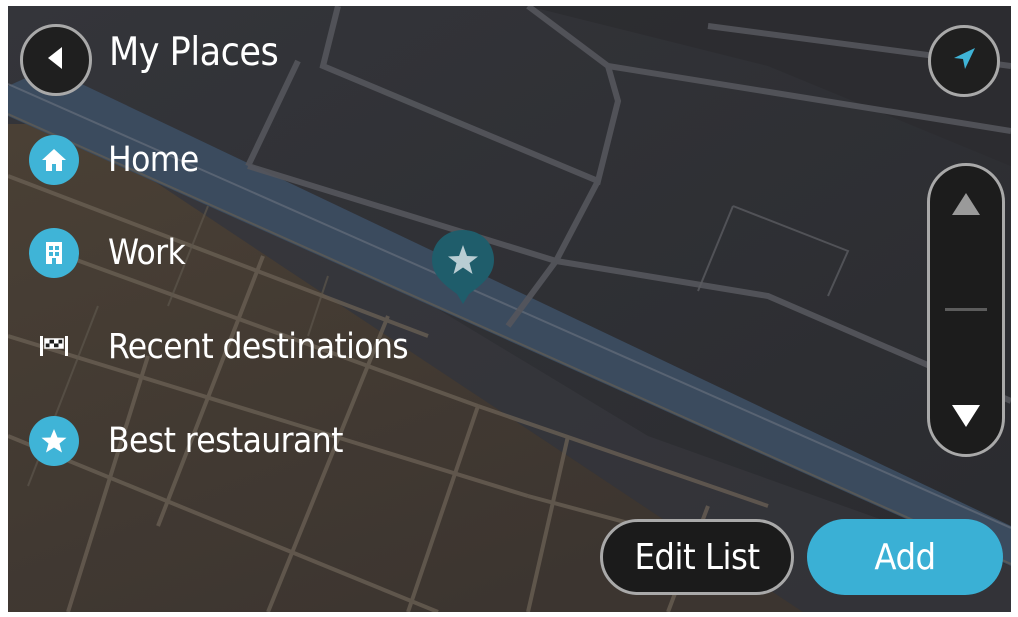 The image size is (1018, 617). I want to click on checkered-flag-icon, so click(54, 347).